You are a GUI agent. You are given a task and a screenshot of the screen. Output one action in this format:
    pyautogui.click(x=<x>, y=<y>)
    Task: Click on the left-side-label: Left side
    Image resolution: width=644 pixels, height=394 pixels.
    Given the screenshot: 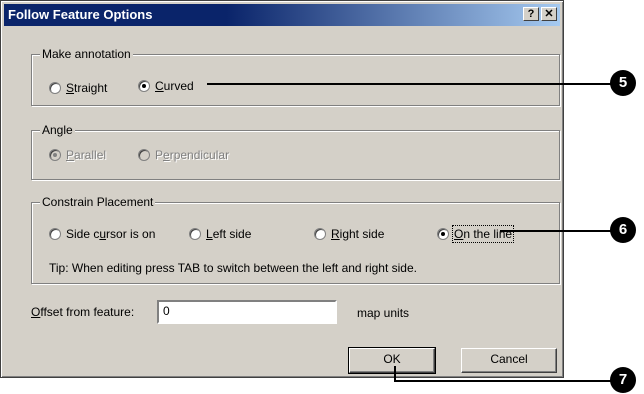 What is the action you would take?
    pyautogui.click(x=229, y=234)
    